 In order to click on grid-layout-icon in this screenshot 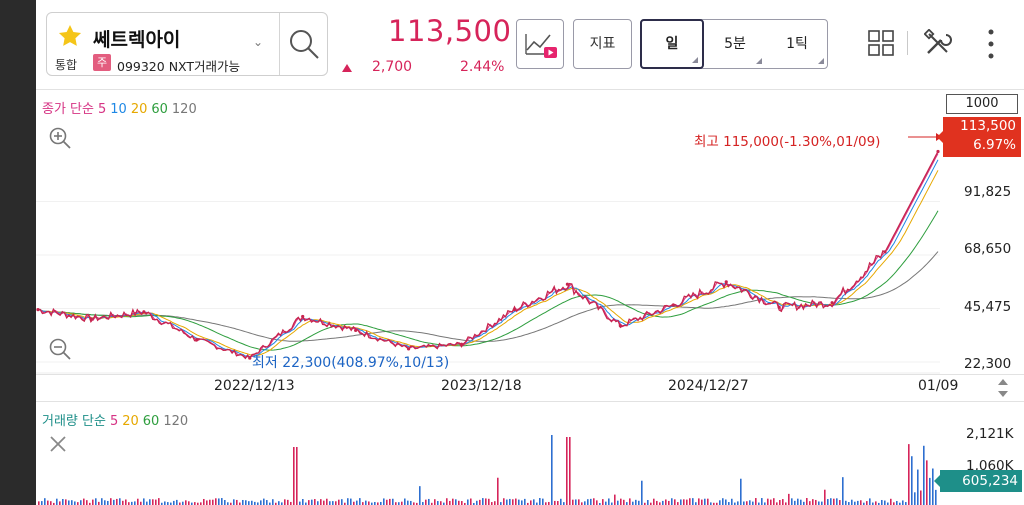, I will do `click(881, 43)`.